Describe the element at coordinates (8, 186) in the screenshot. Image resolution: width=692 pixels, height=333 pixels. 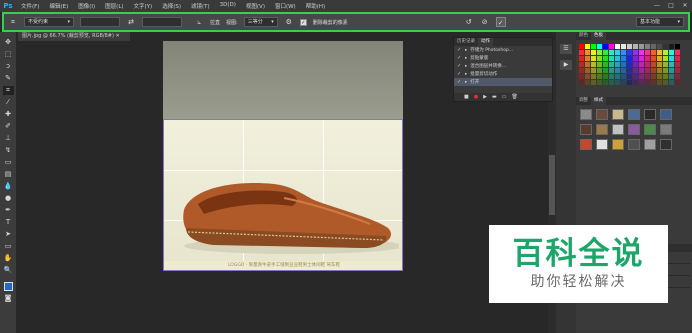
I see `blur-tool-icon: 💧` at that location.